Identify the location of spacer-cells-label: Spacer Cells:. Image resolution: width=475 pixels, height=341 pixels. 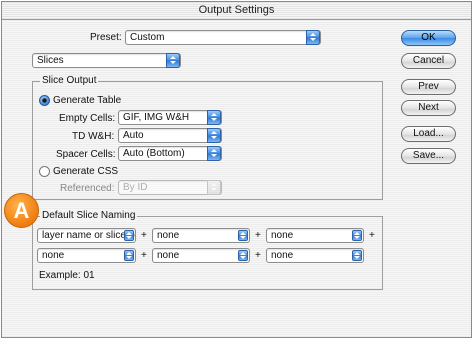
(86, 154).